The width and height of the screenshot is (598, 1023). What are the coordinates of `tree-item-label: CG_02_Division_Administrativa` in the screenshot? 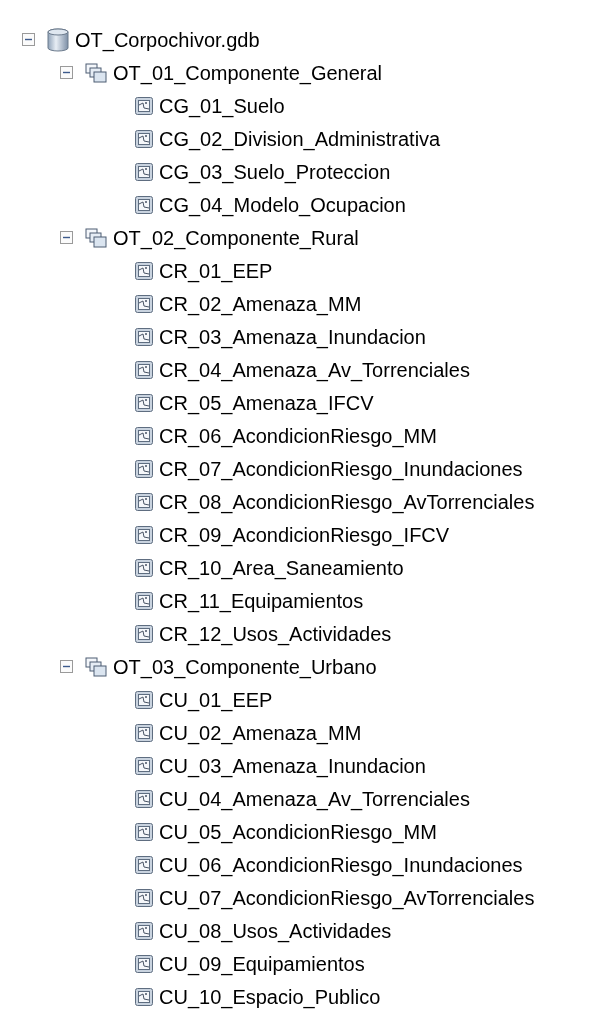 It's located at (300, 138).